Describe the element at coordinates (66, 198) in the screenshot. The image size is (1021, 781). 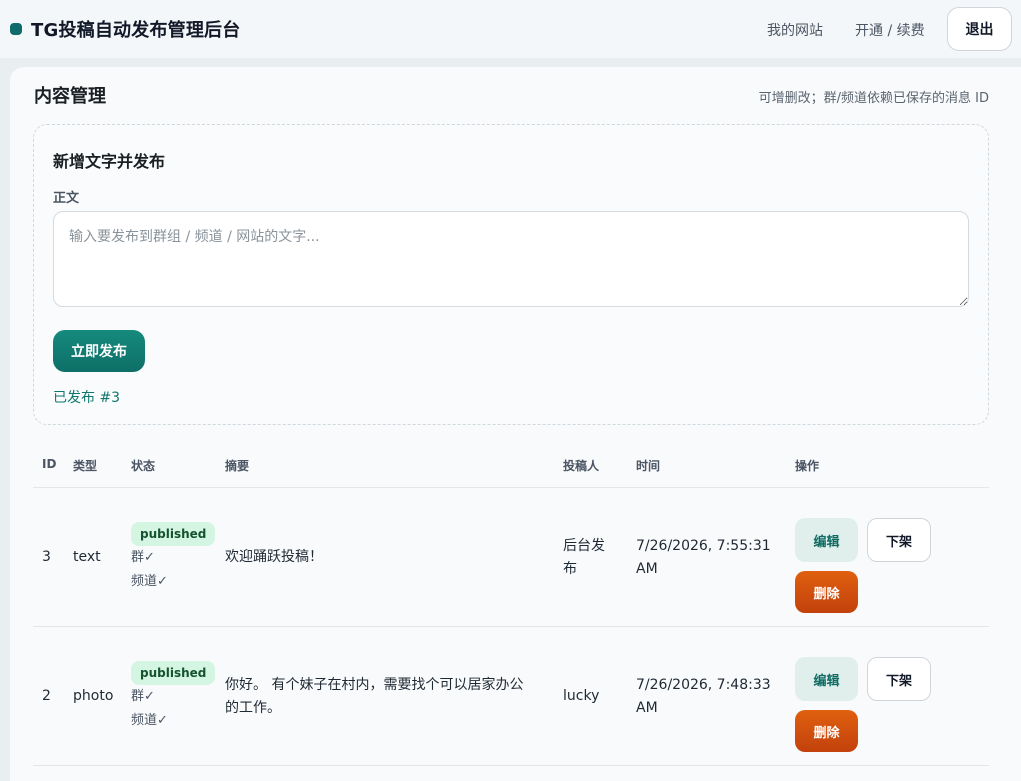
I see `body-label: 正文` at that location.